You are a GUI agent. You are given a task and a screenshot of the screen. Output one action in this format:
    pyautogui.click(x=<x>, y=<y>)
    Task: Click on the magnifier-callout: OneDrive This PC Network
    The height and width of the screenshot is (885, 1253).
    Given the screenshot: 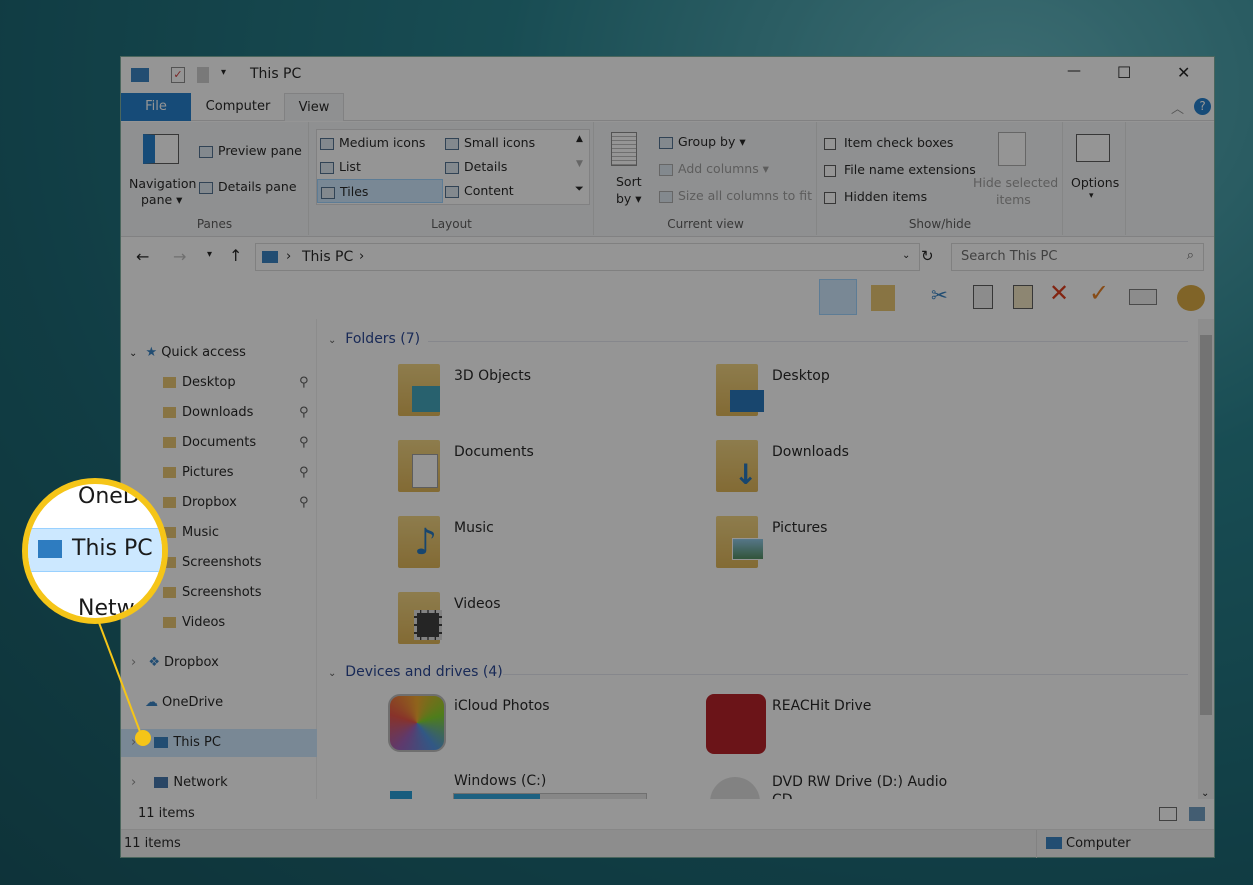 What is the action you would take?
    pyautogui.click(x=95, y=551)
    